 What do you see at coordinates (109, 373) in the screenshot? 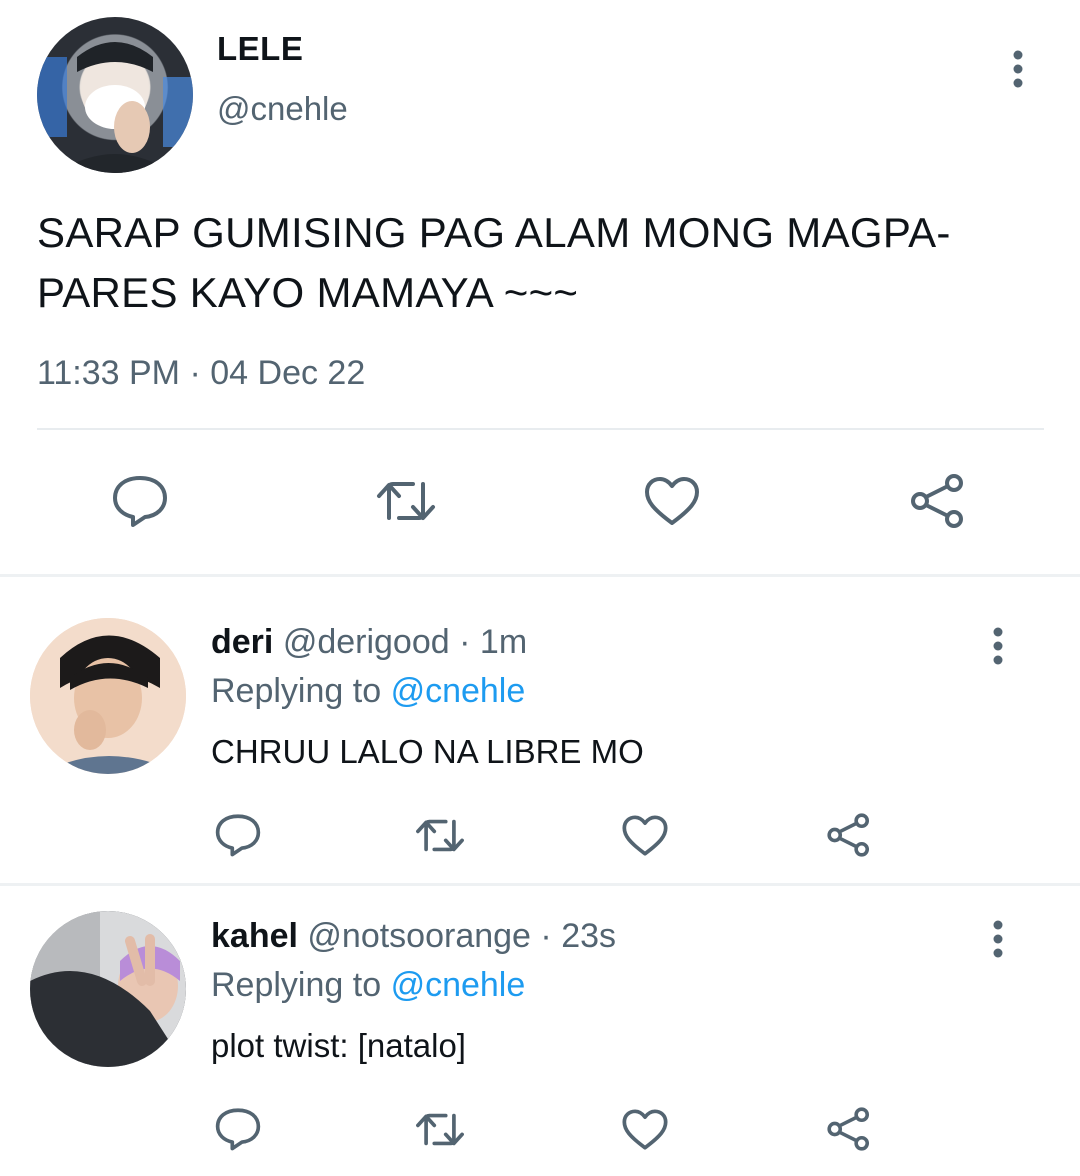
I see `tweet-time: 11:33 PM` at bounding box center [109, 373].